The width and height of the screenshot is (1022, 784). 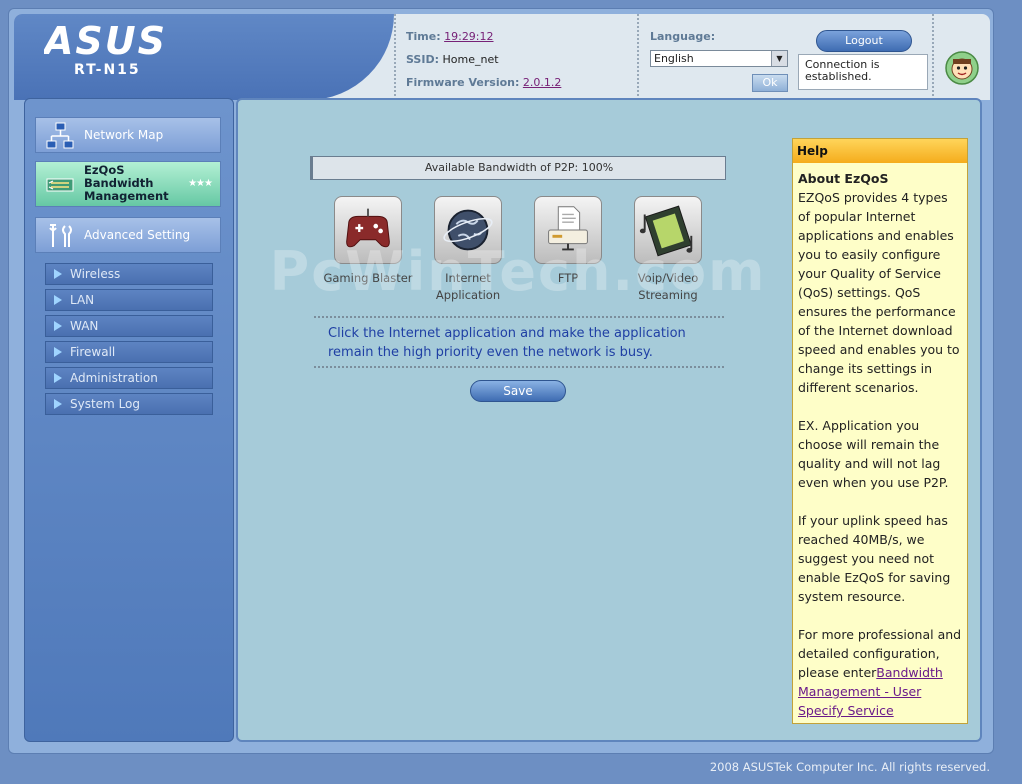 What do you see at coordinates (422, 59) in the screenshot?
I see `ssid-label: SSID:` at bounding box center [422, 59].